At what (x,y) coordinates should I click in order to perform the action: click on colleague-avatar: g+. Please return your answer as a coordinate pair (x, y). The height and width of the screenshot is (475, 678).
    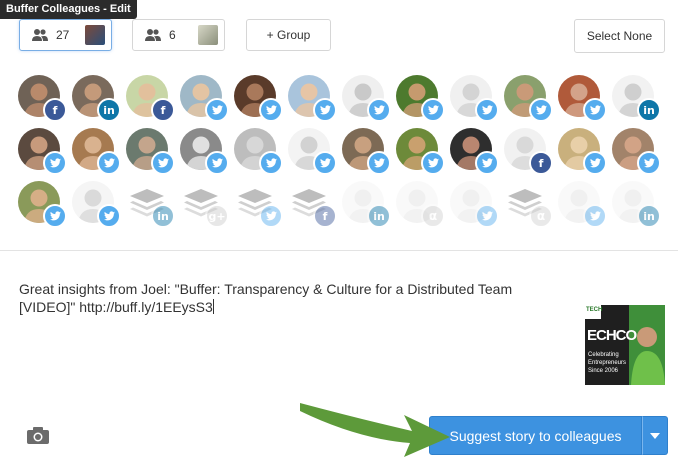
    Looking at the image, I should click on (207, 207).